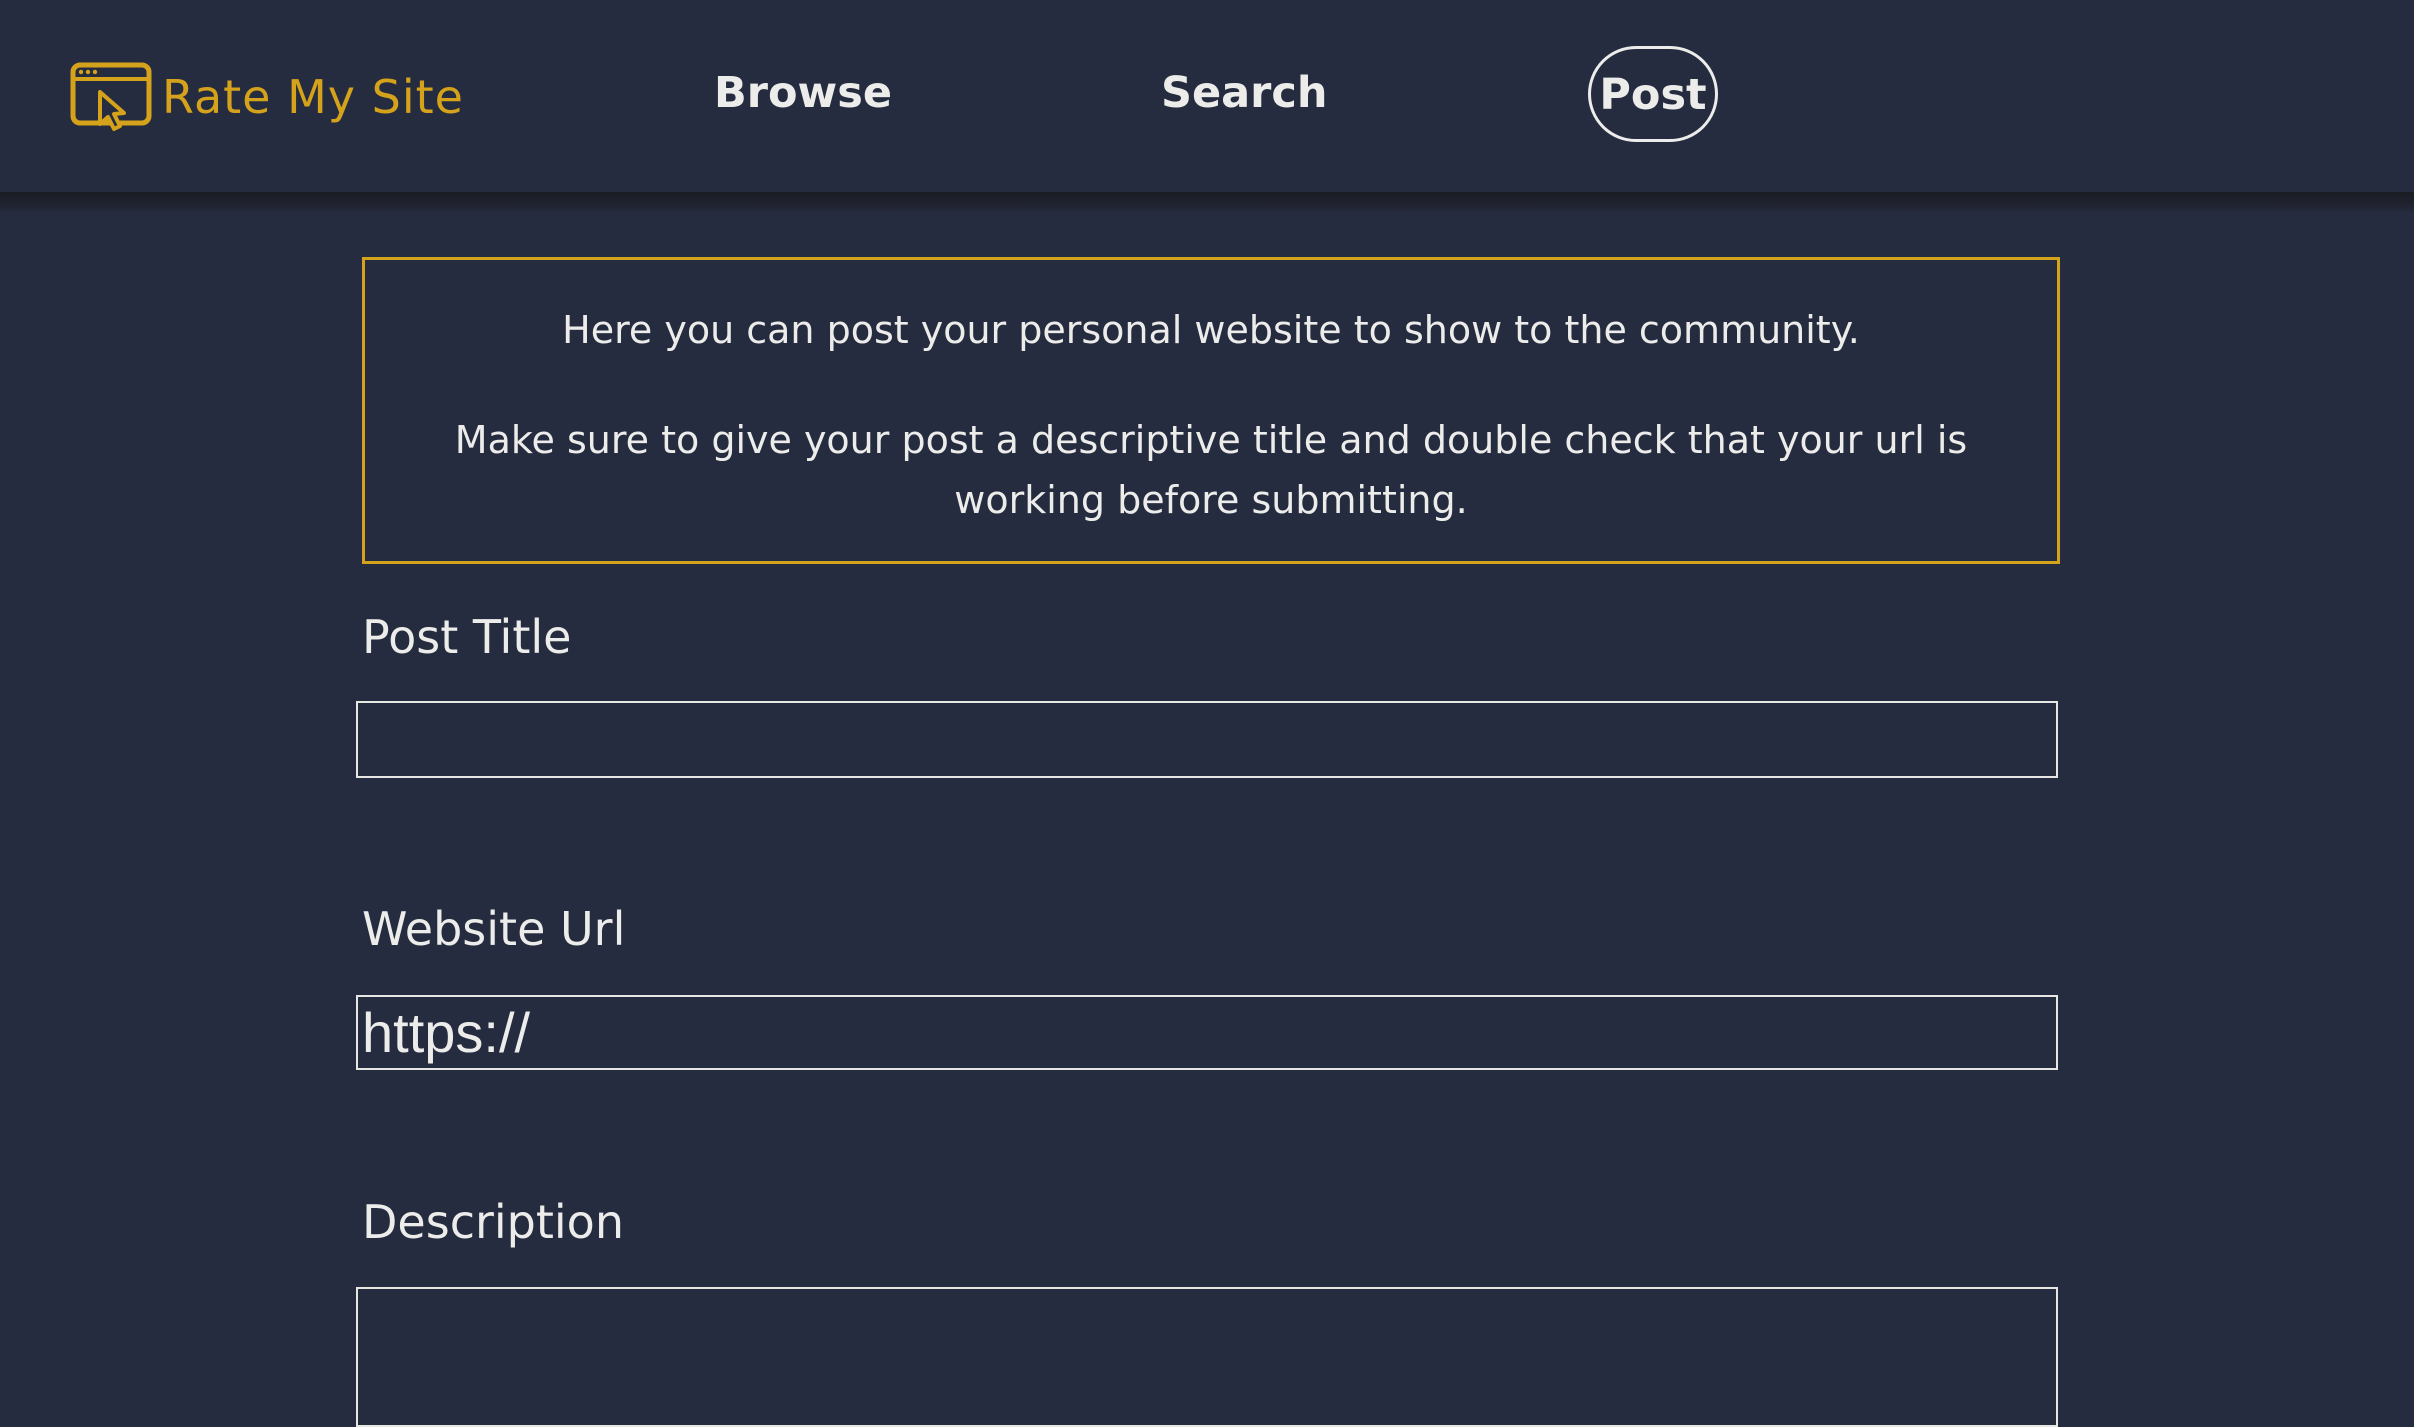  Describe the element at coordinates (1207, 203) in the screenshot. I see `navbar-shadow` at that location.